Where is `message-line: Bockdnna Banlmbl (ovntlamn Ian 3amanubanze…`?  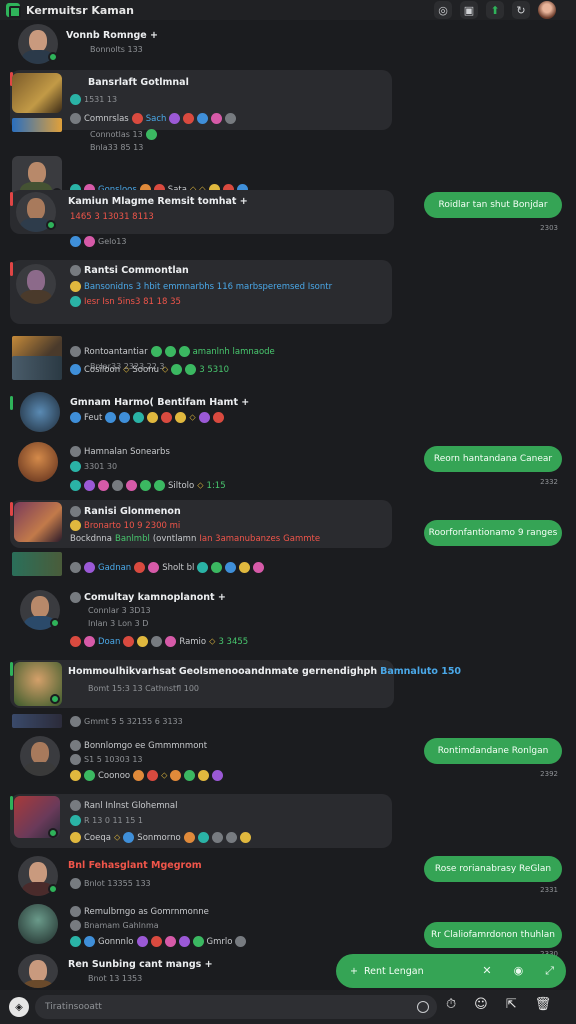
message-line: Bockdnna Banlmbl (ovntlamn Ian 3amanubanze… is located at coordinates (195, 539).